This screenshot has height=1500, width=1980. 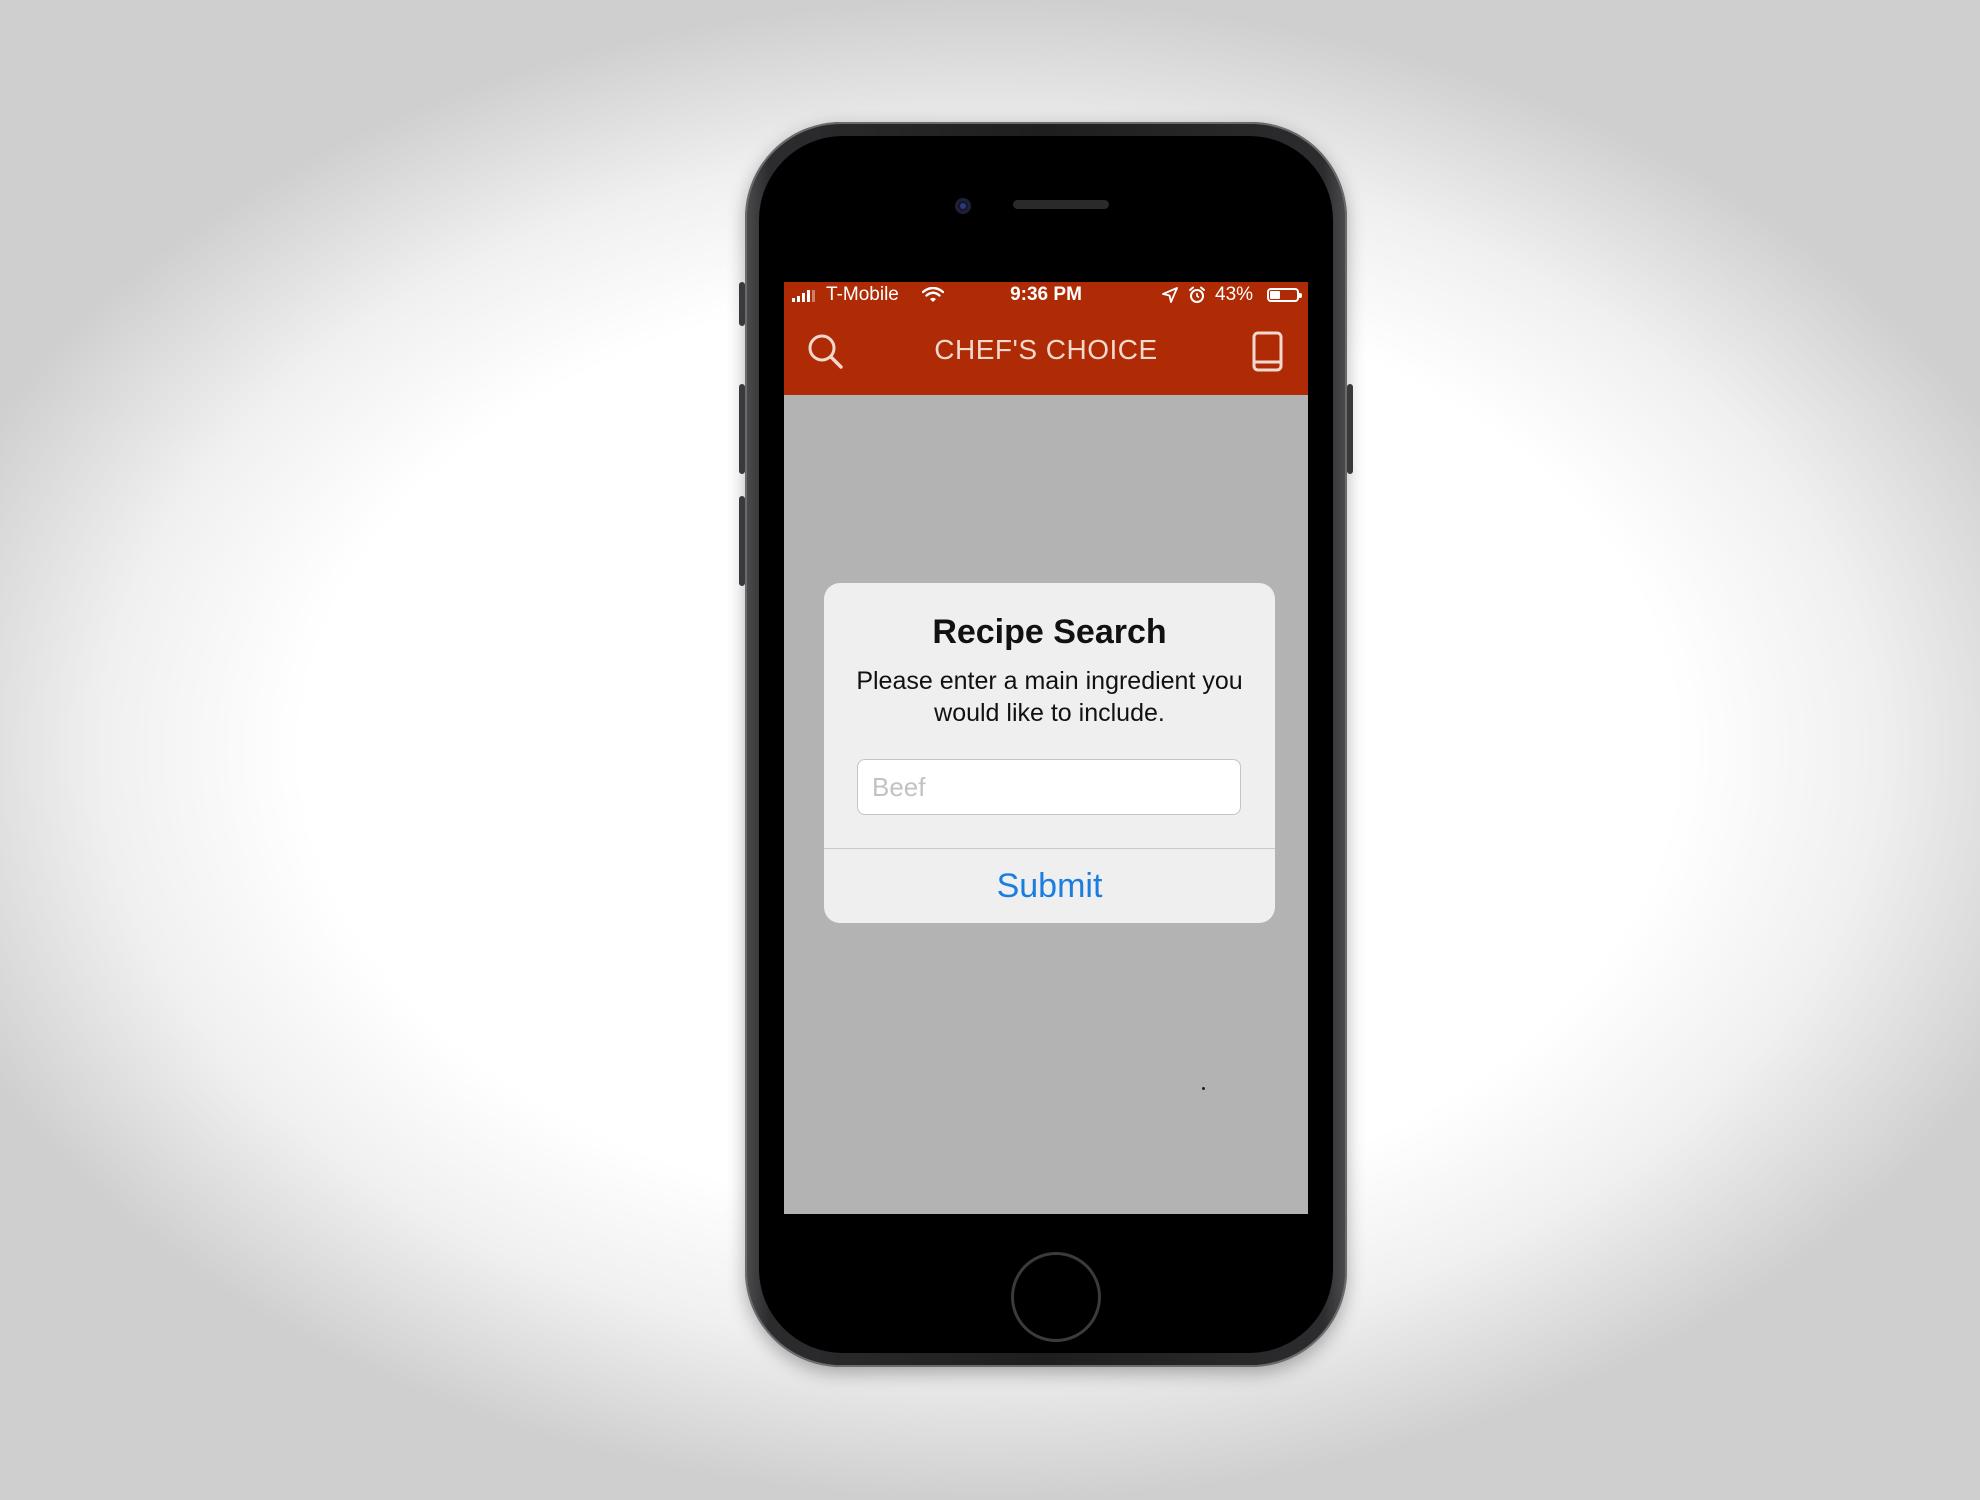 What do you see at coordinates (1350, 429) in the screenshot?
I see `power-button` at bounding box center [1350, 429].